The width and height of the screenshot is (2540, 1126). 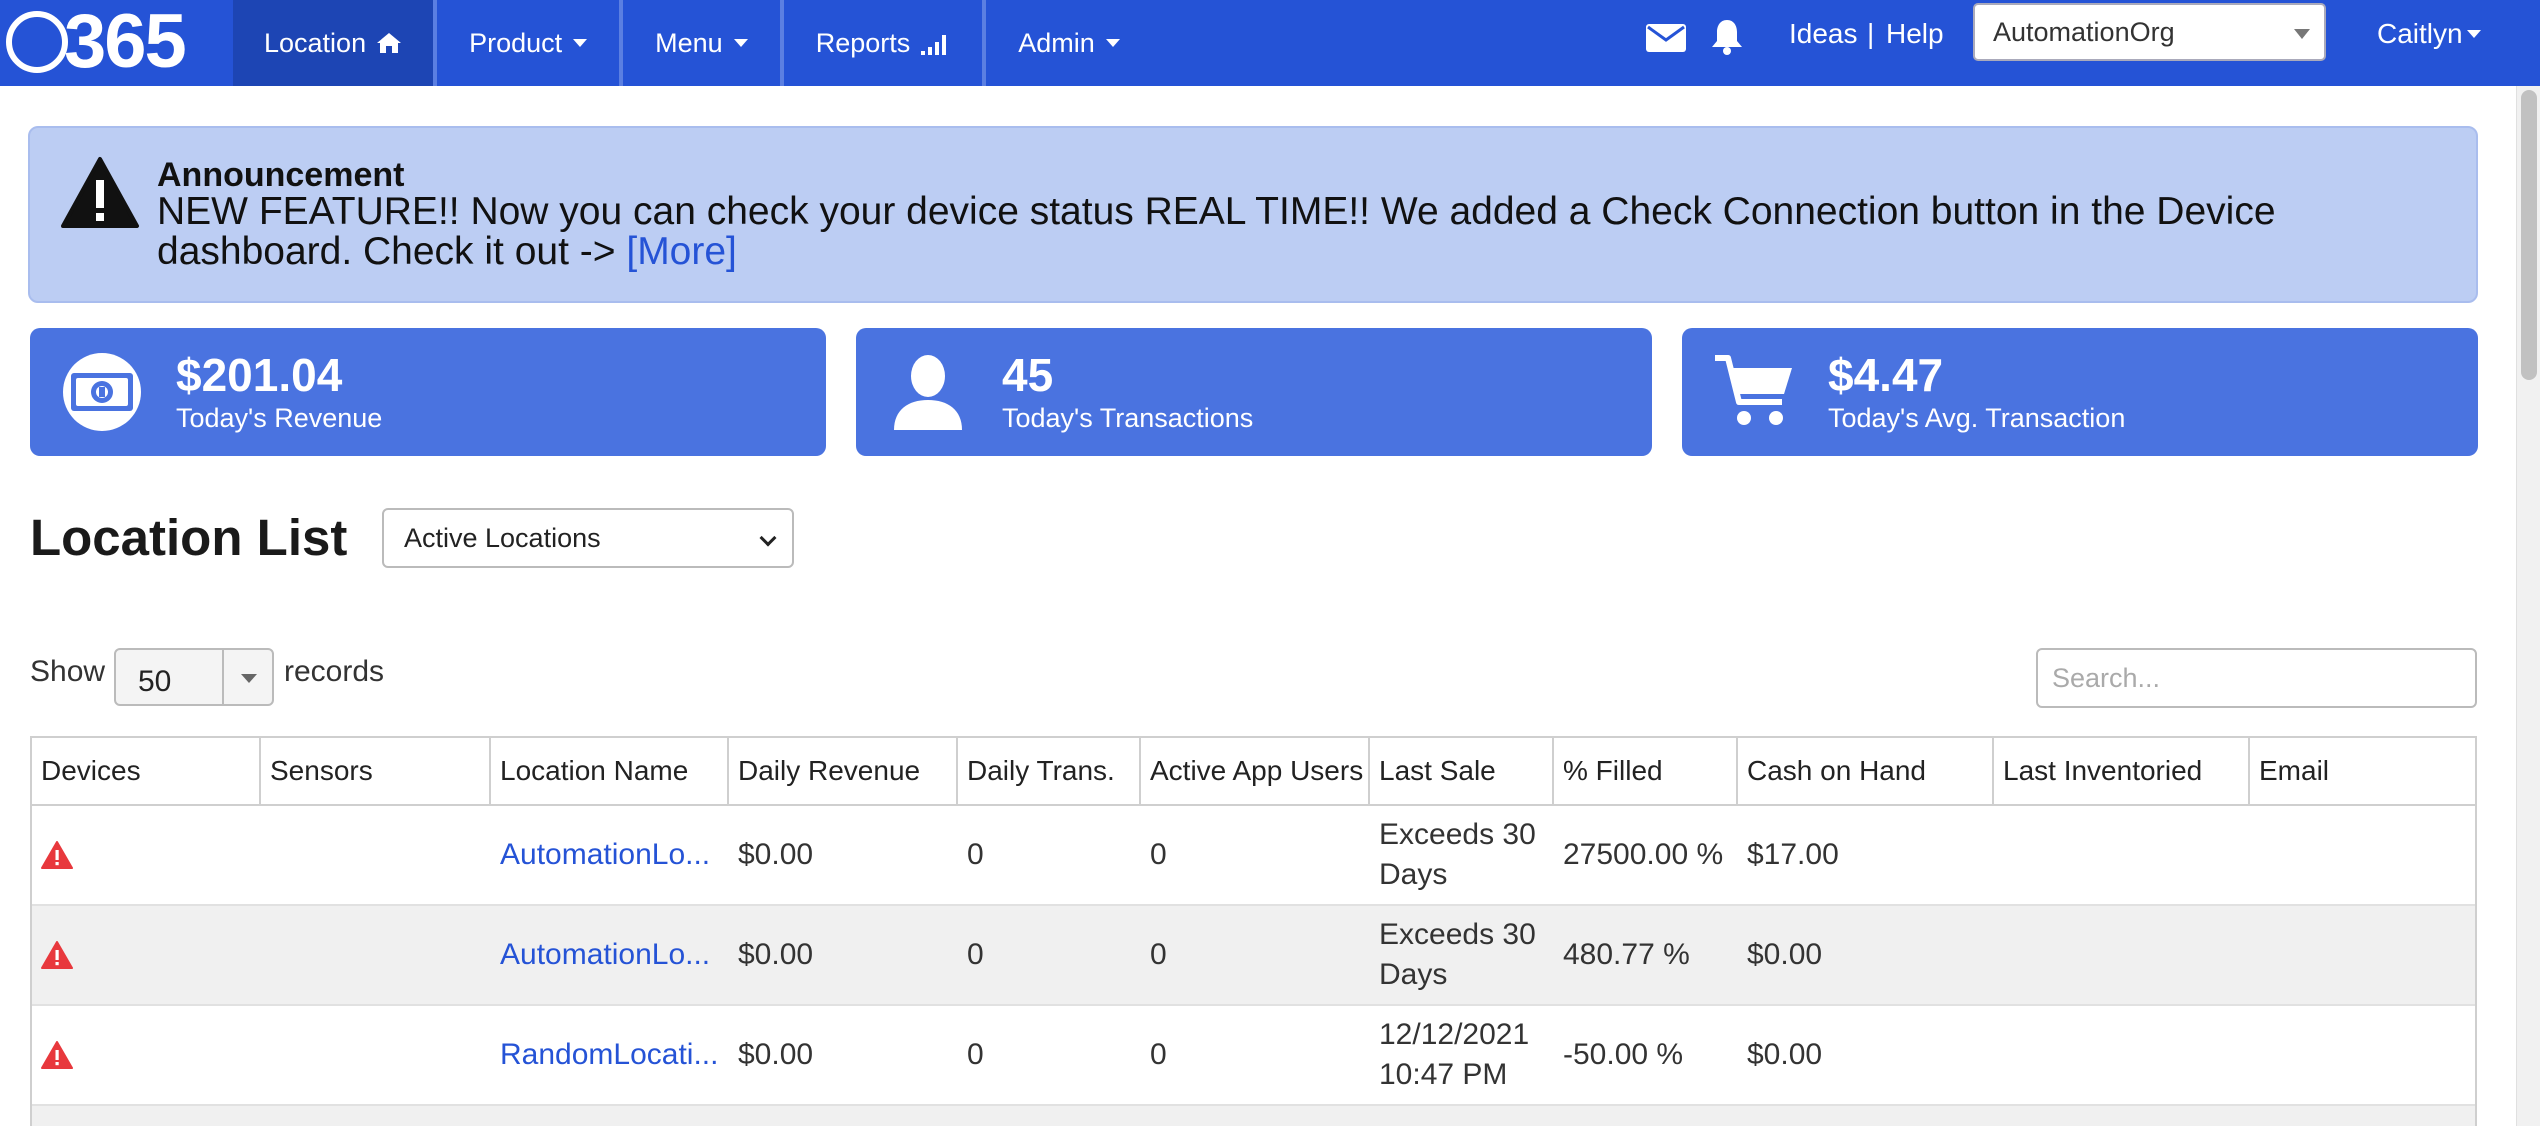 What do you see at coordinates (1049, 771) in the screenshot?
I see `column-header-daily-trans: Daily Trans.` at bounding box center [1049, 771].